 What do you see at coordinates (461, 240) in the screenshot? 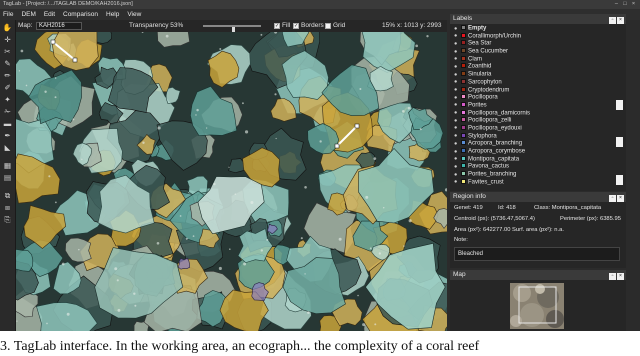
I see `note-label: Note:` at bounding box center [461, 240].